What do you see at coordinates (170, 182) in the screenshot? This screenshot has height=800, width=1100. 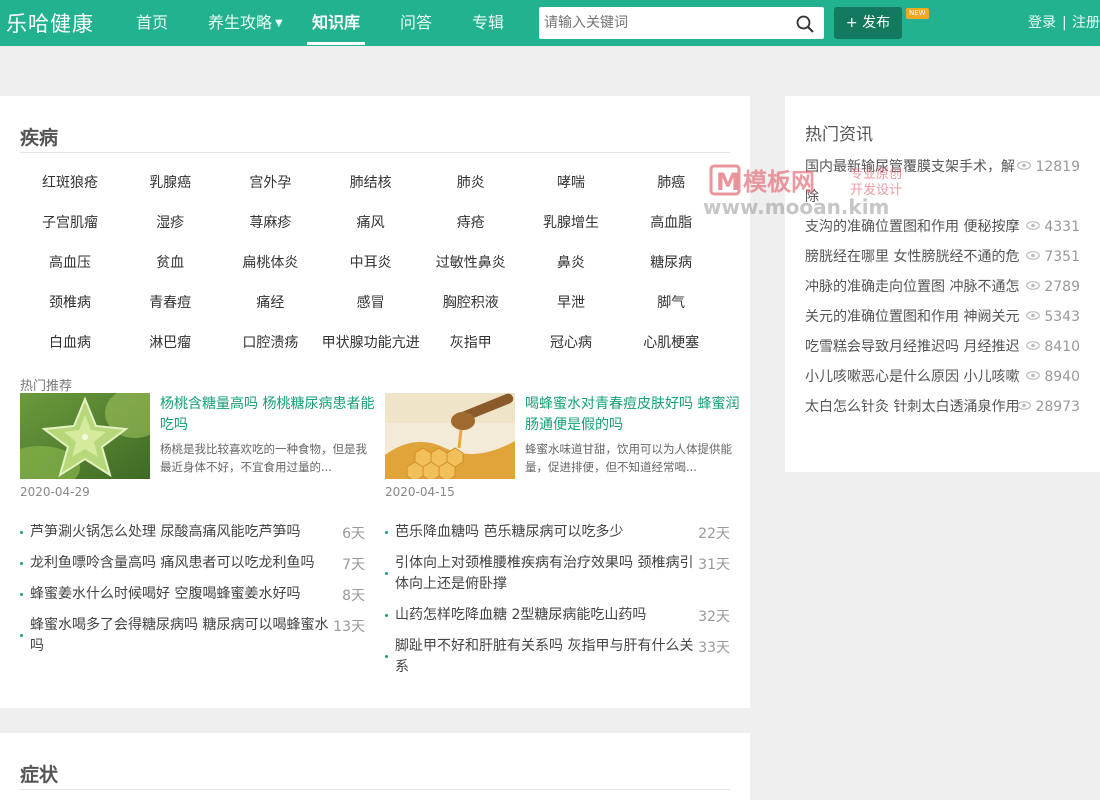 I see `disease-tag: 乳腺癌` at bounding box center [170, 182].